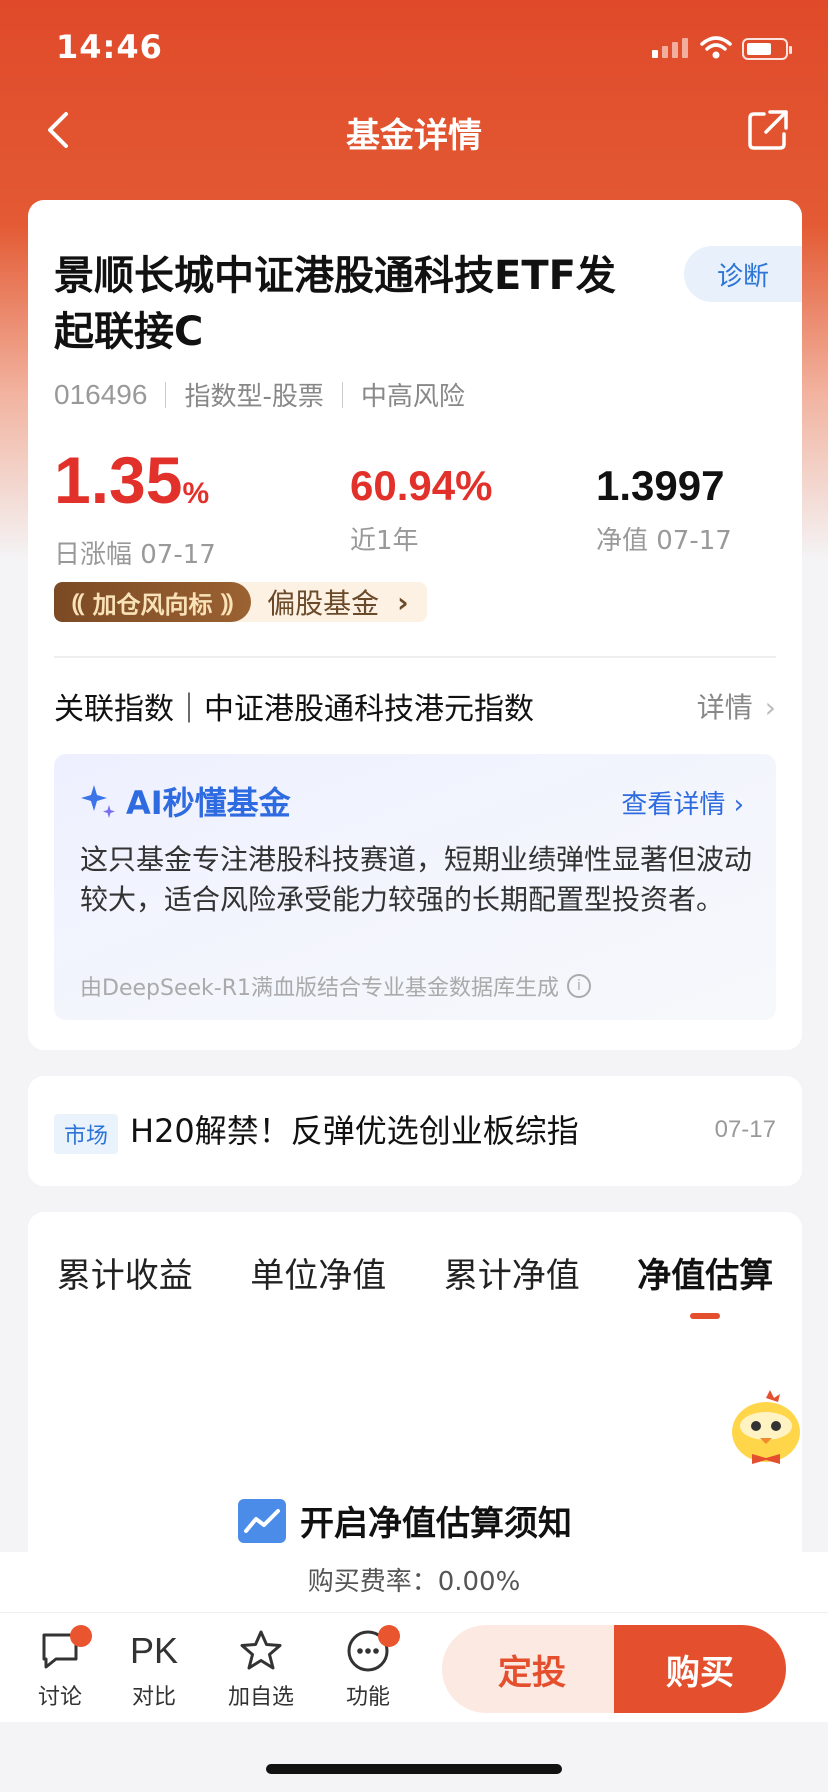  What do you see at coordinates (60, 1667) in the screenshot?
I see `discuss-button: 讨论` at bounding box center [60, 1667].